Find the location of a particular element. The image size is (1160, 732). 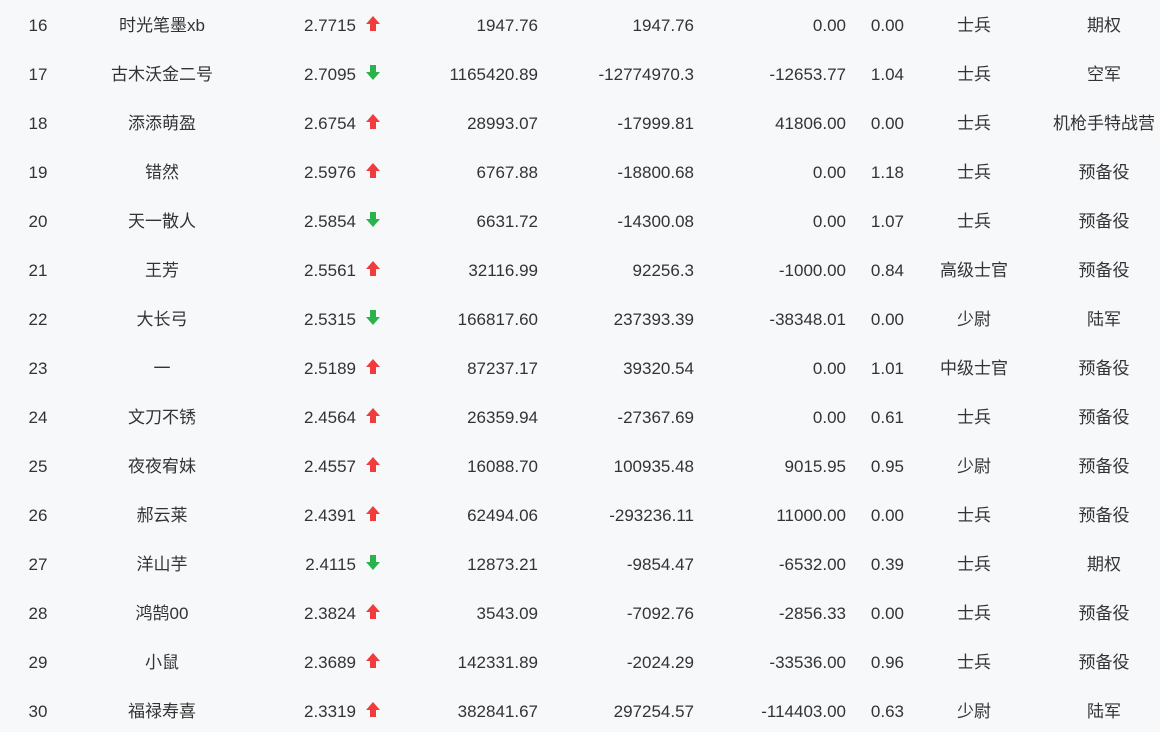

value-a-cell: 6631.72 is located at coordinates (507, 221).